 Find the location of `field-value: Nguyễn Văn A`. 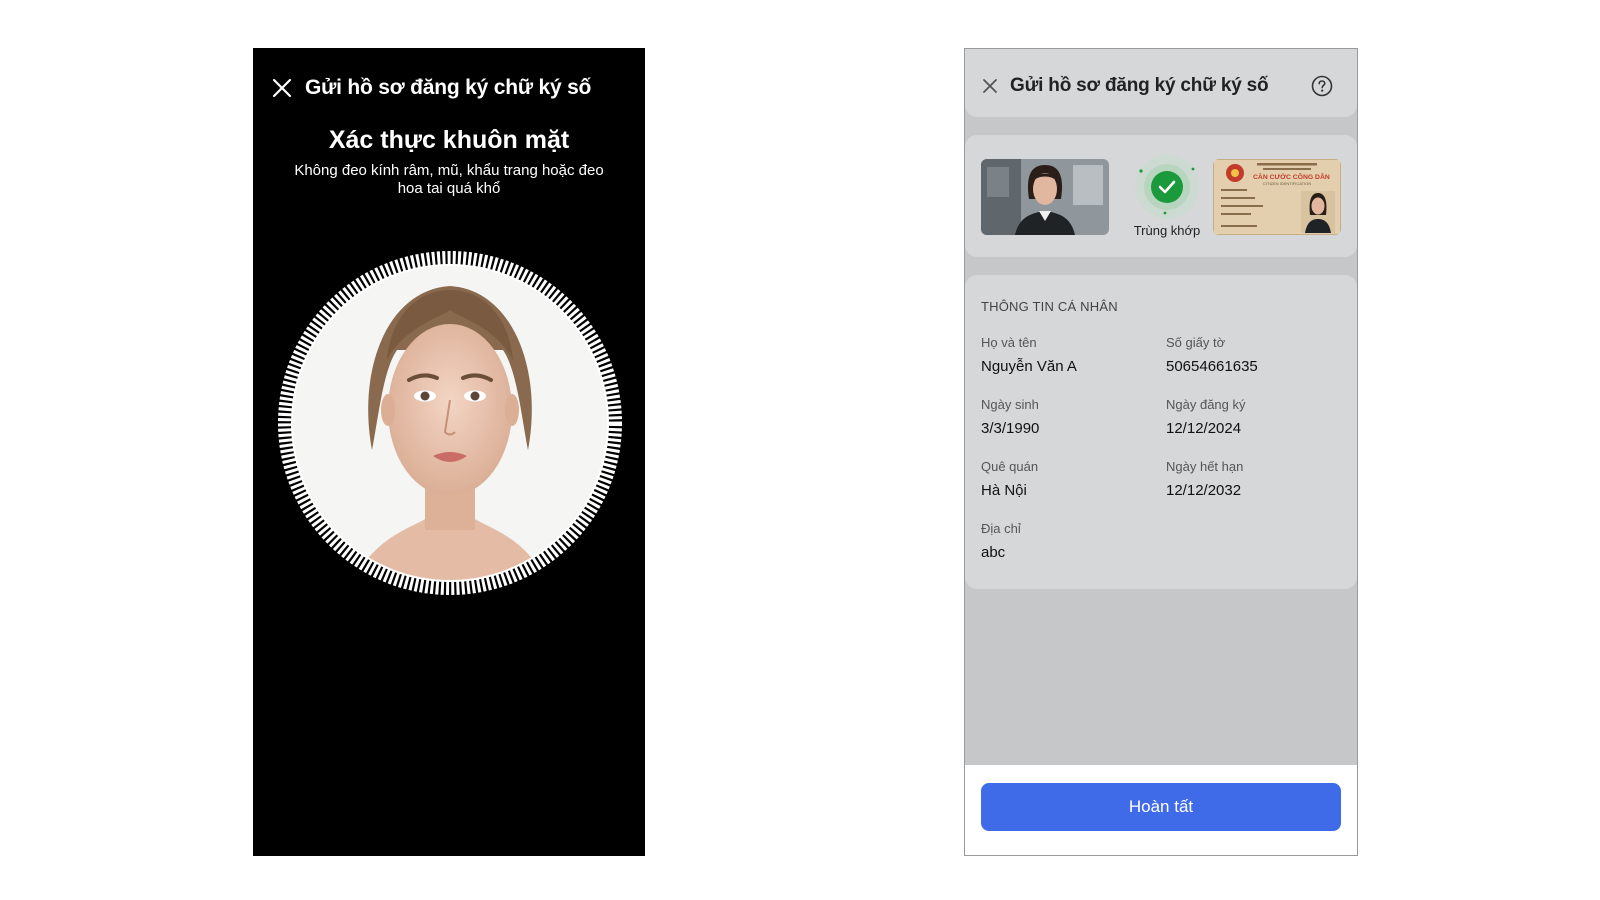

field-value: Nguyễn Văn A is located at coordinates (1029, 366).